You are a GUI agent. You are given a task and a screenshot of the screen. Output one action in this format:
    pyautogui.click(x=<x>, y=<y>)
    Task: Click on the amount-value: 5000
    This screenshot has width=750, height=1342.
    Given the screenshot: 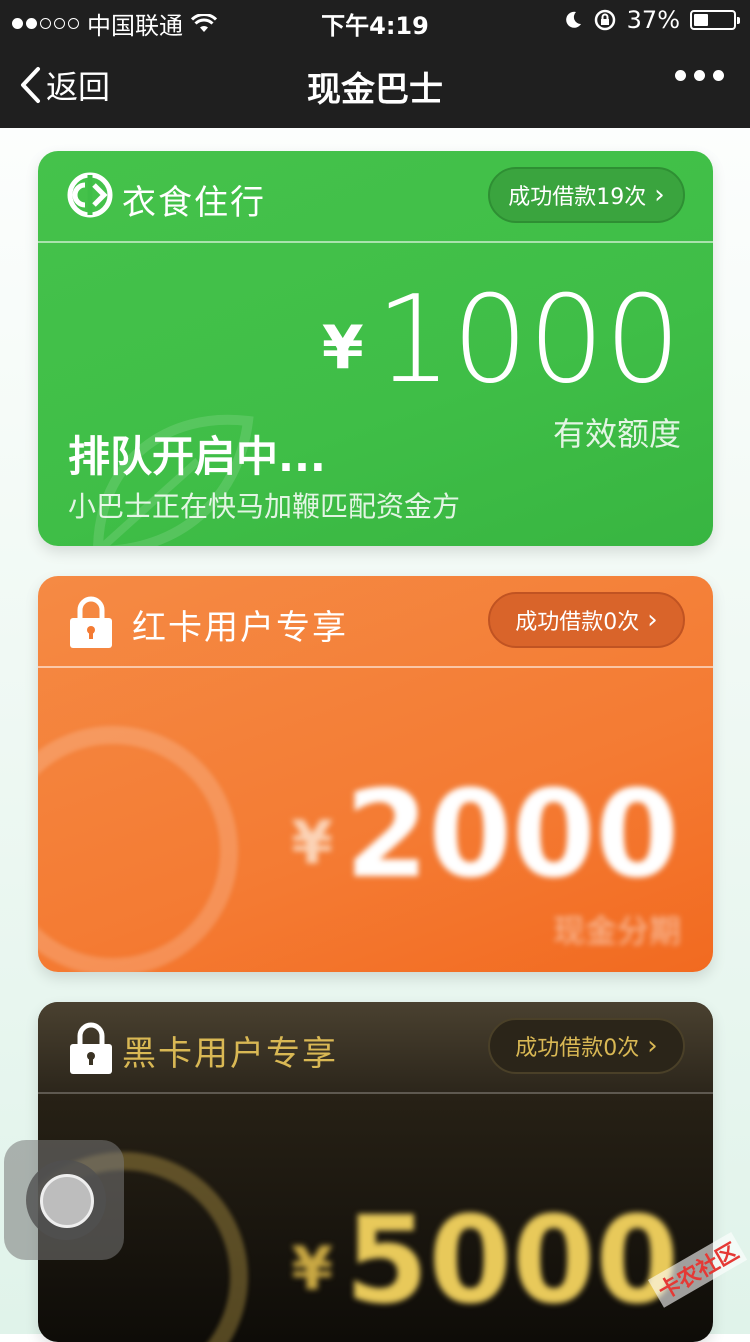 What is the action you would take?
    pyautogui.click(x=512, y=1261)
    